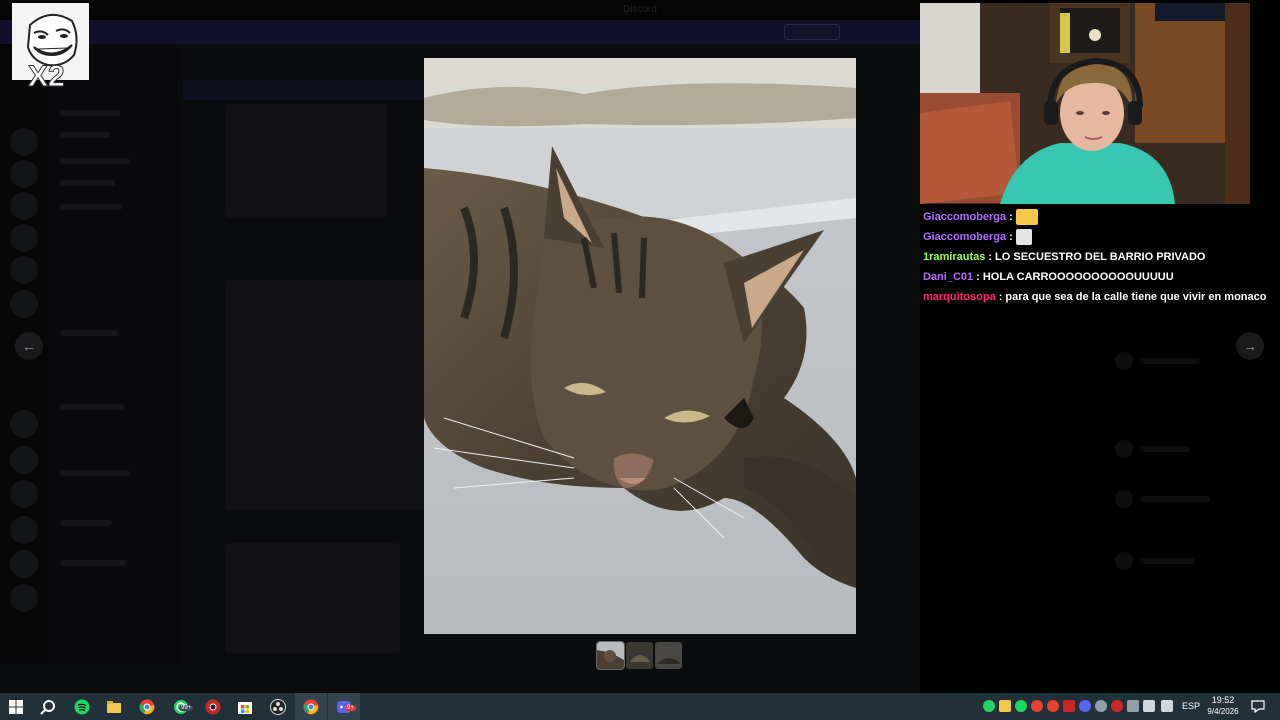  I want to click on search-icon, so click(47, 707).